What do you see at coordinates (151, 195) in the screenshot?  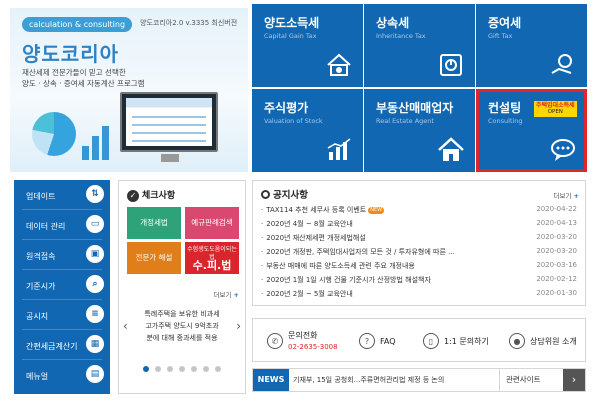 I see `checklist-title: ✓ 체크사항` at bounding box center [151, 195].